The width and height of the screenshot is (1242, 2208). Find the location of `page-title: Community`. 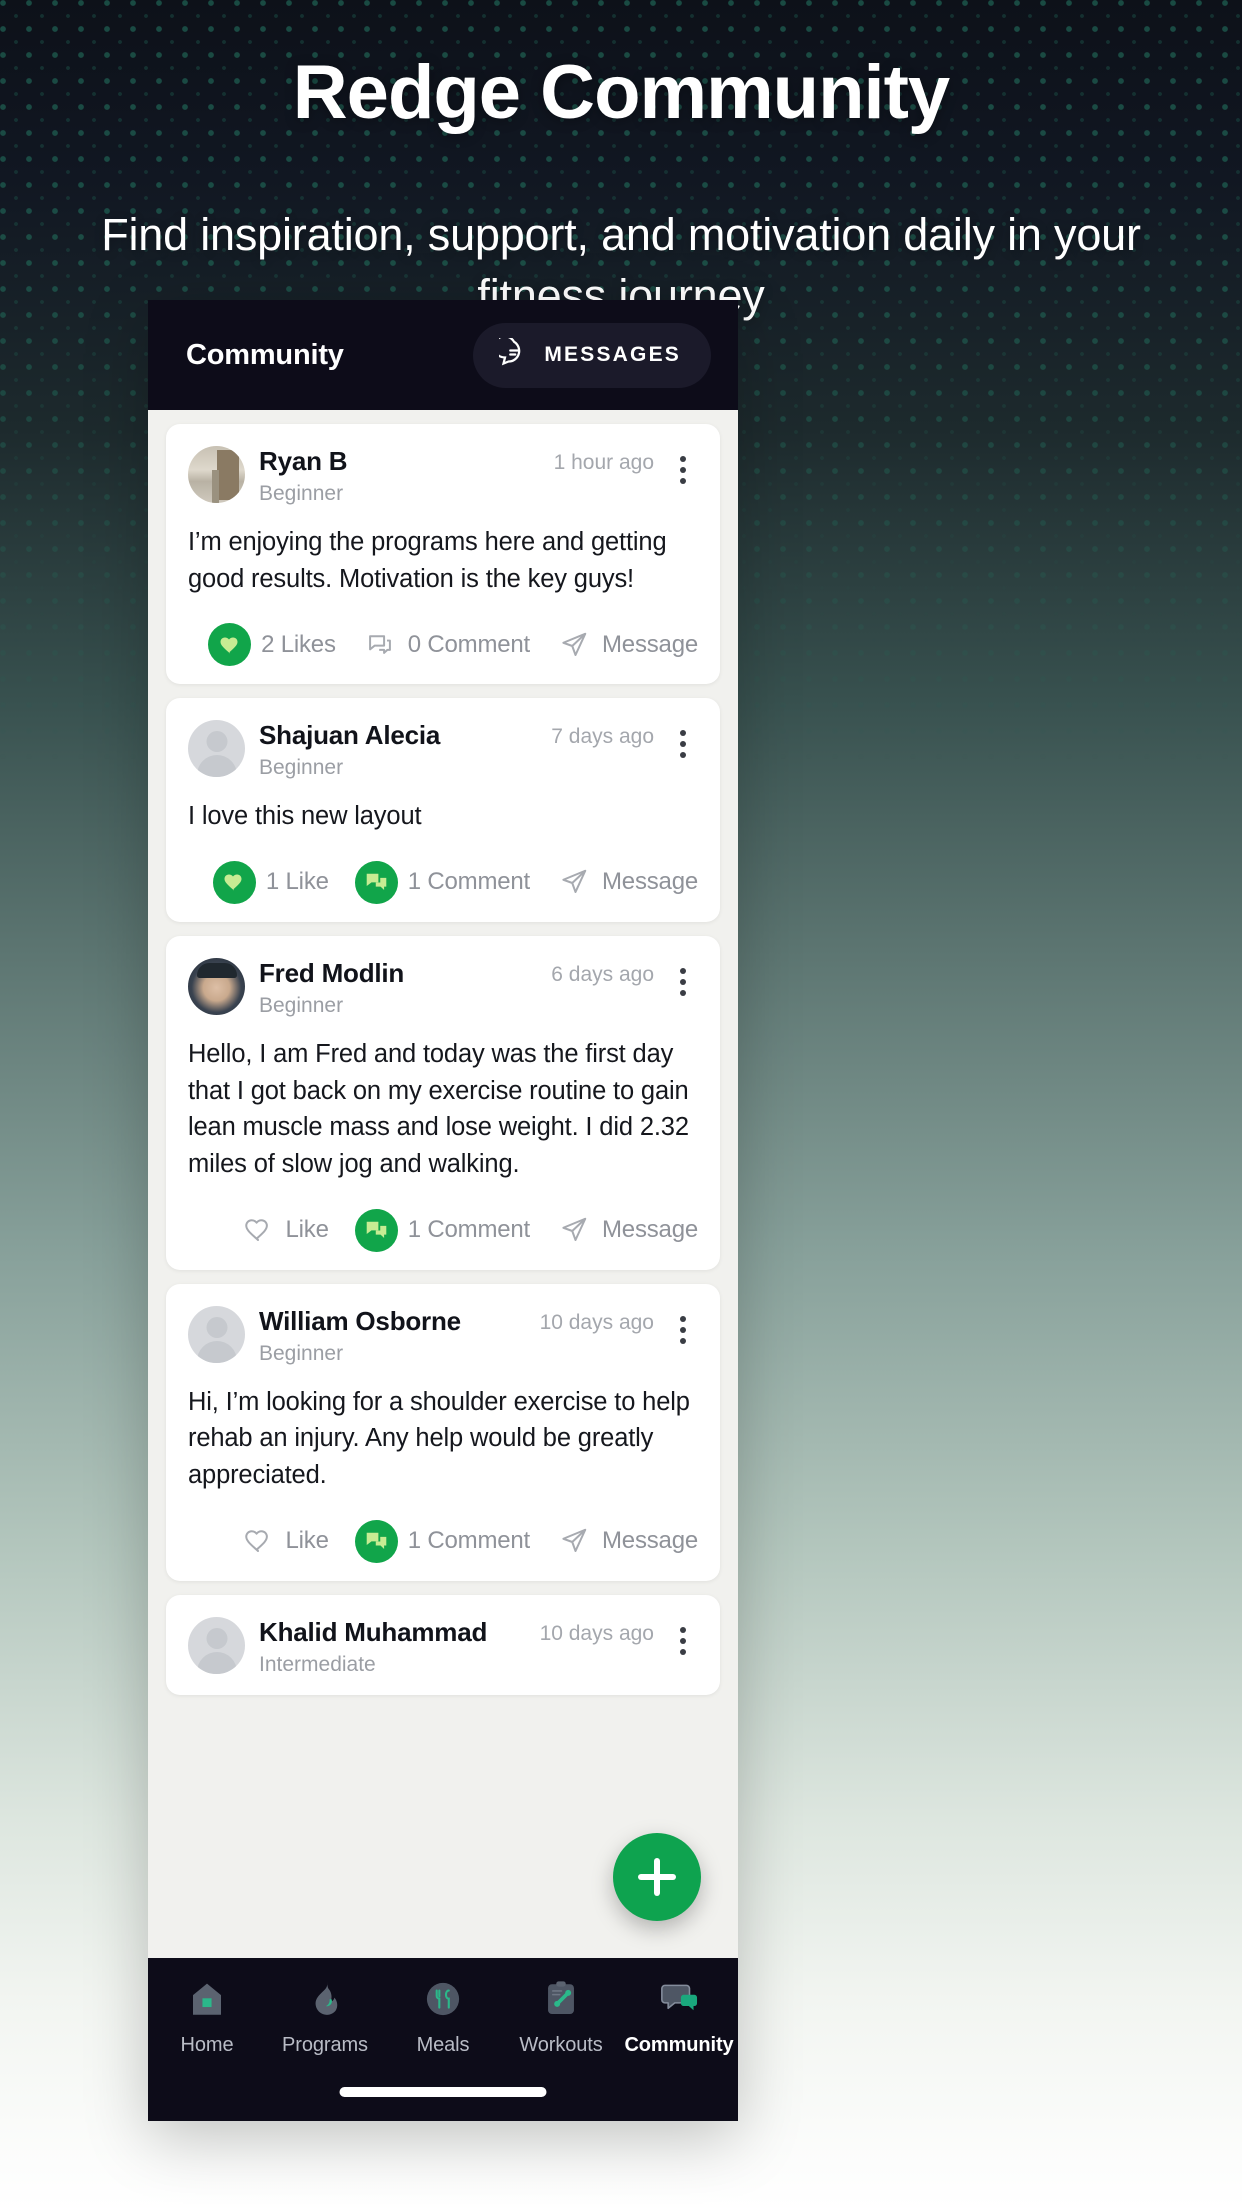

page-title: Community is located at coordinates (265, 354).